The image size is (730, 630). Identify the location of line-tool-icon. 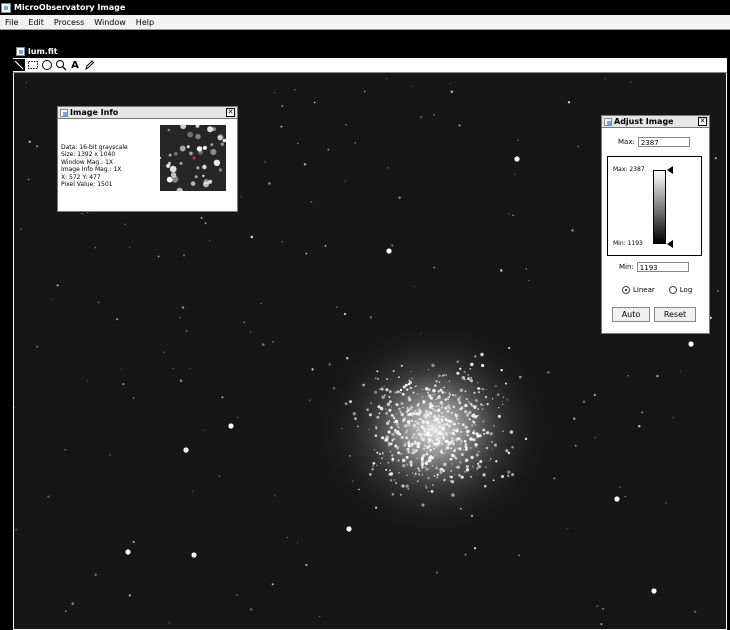
(19, 65).